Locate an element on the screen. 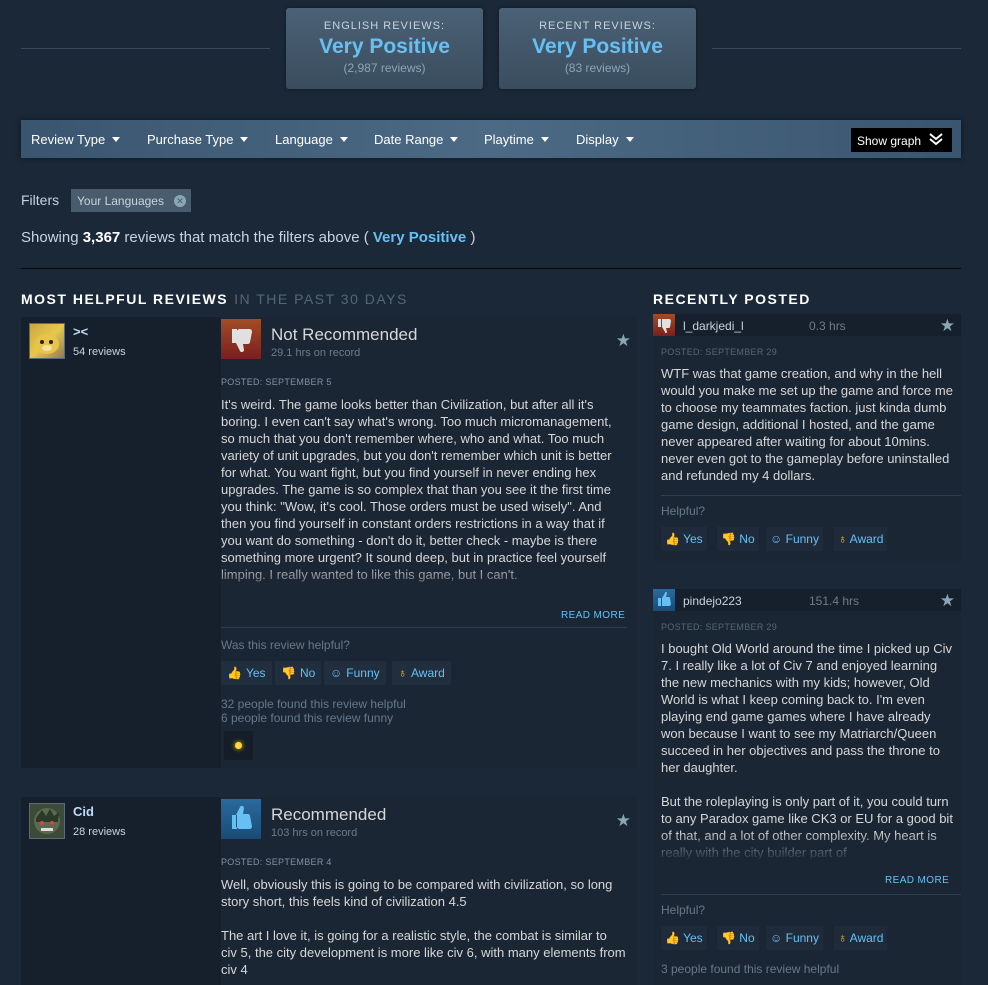 The width and height of the screenshot is (988, 985). english-reviews-count: (2,987 reviews) is located at coordinates (384, 68).